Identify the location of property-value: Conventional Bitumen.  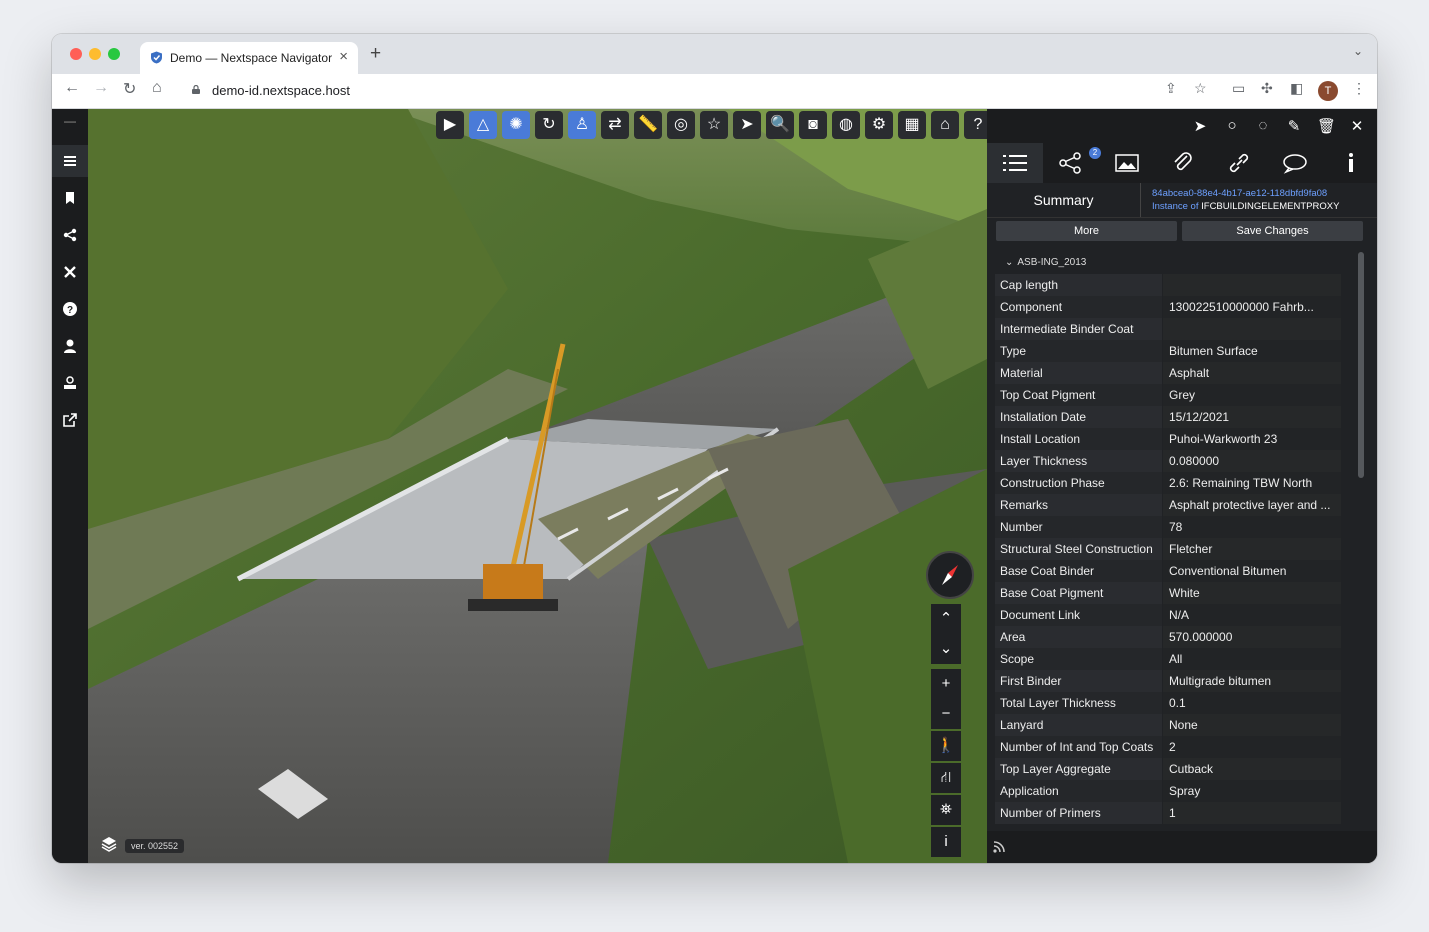
(1252, 571).